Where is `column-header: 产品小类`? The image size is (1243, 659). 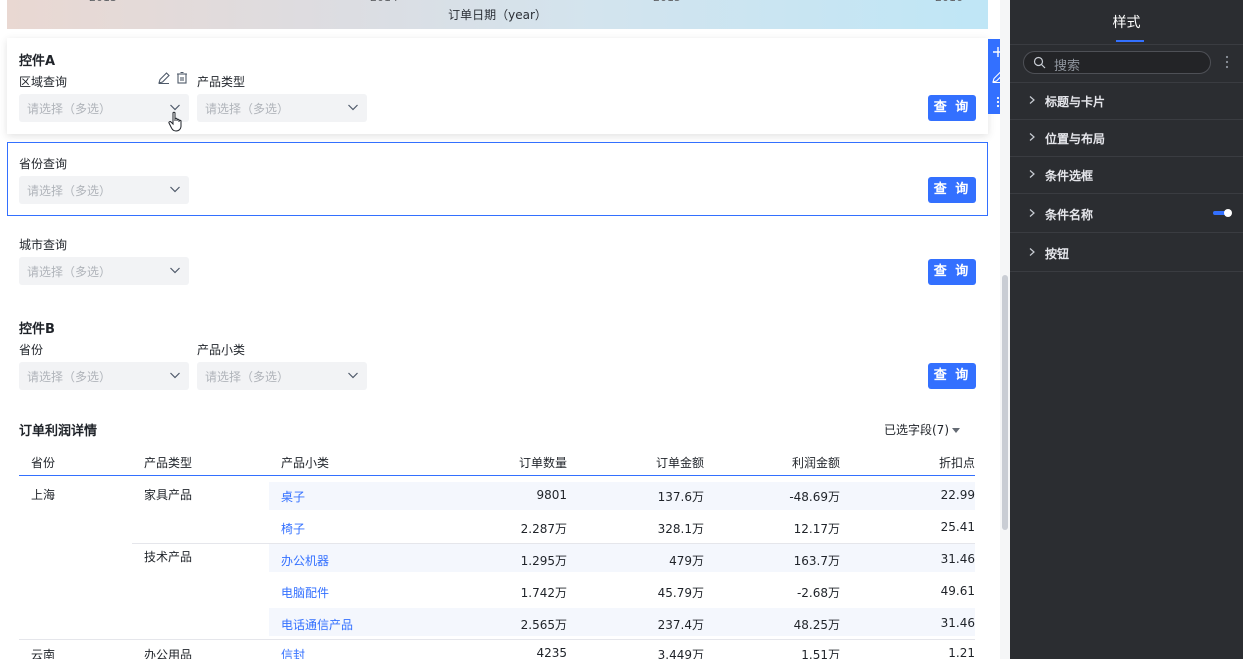
column-header: 产品小类 is located at coordinates (305, 462).